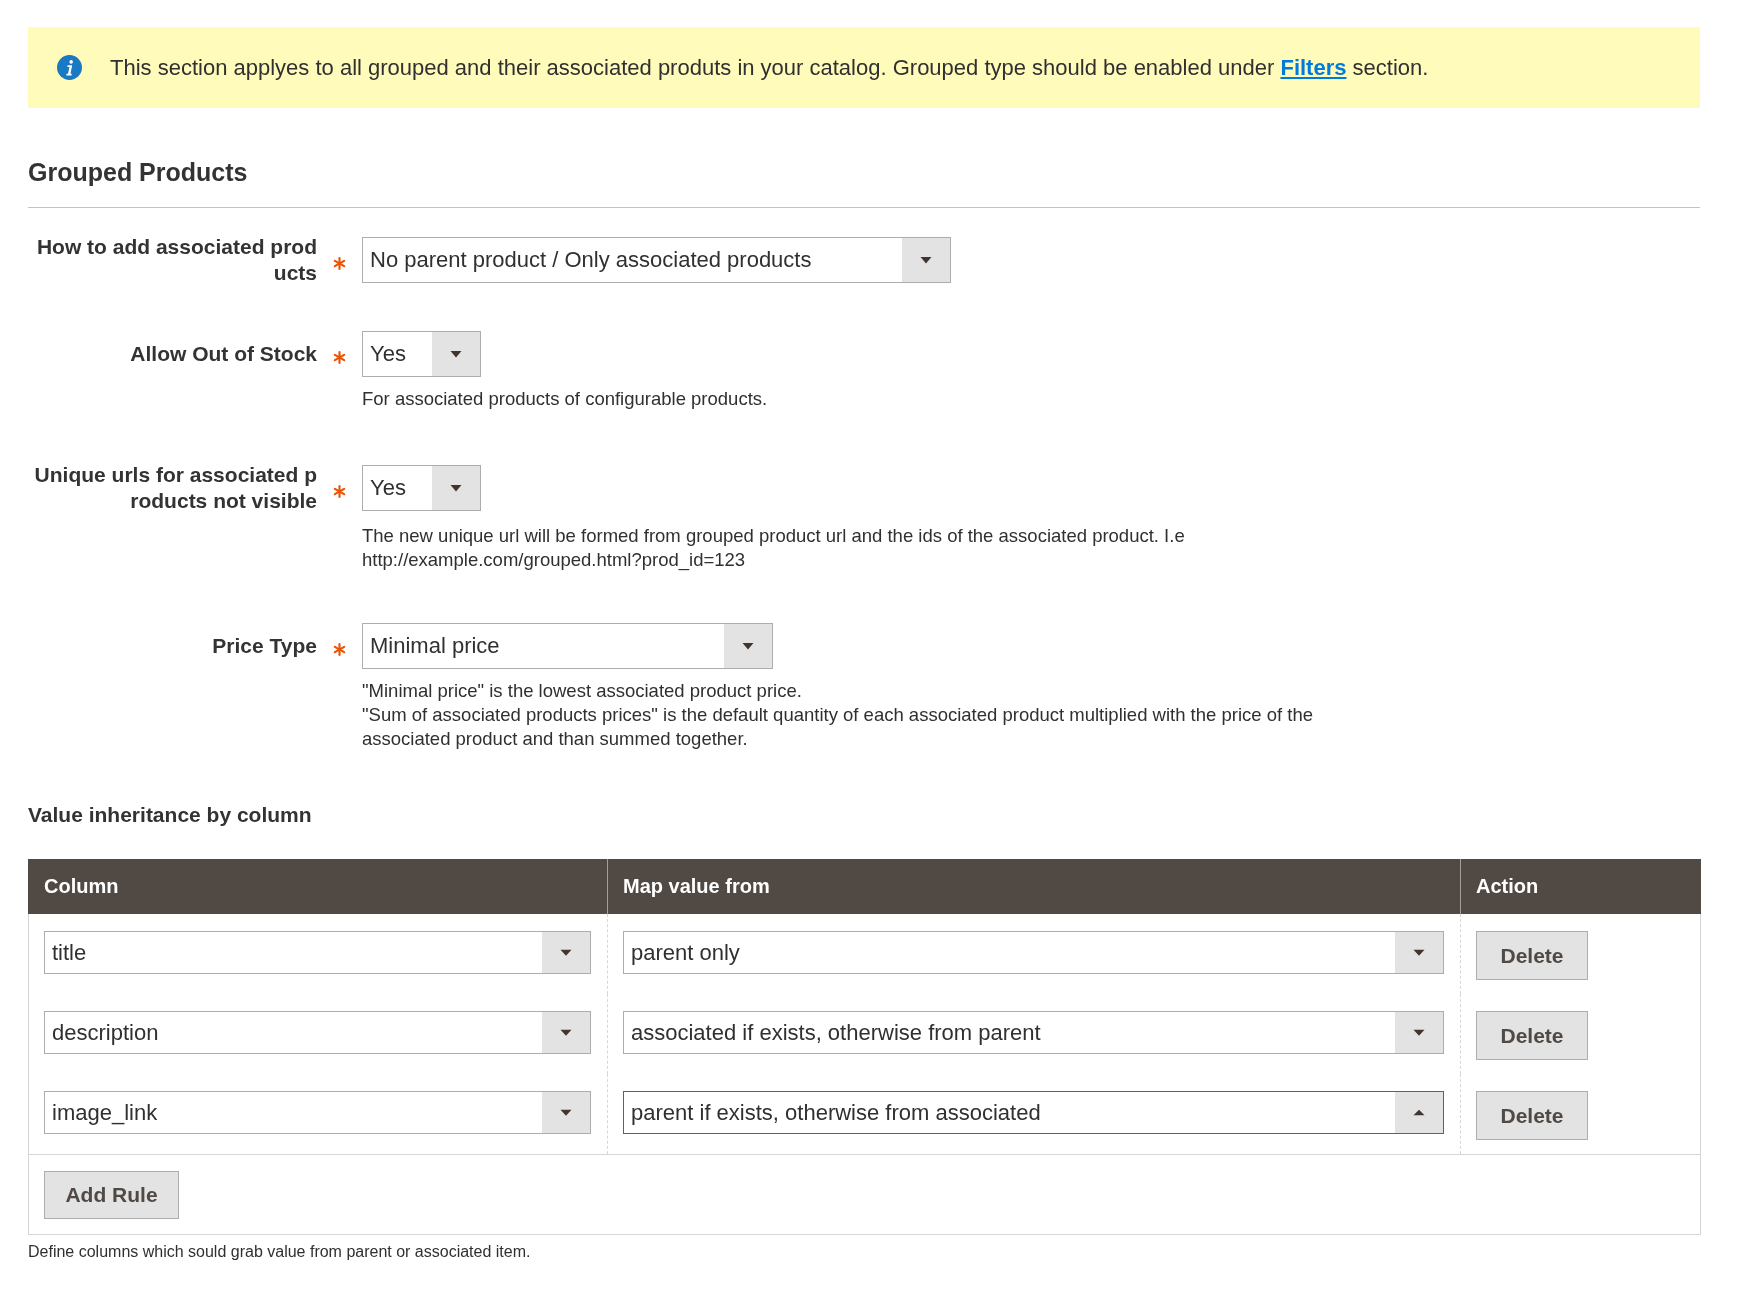  I want to click on field-label: Price Type, so click(264, 646).